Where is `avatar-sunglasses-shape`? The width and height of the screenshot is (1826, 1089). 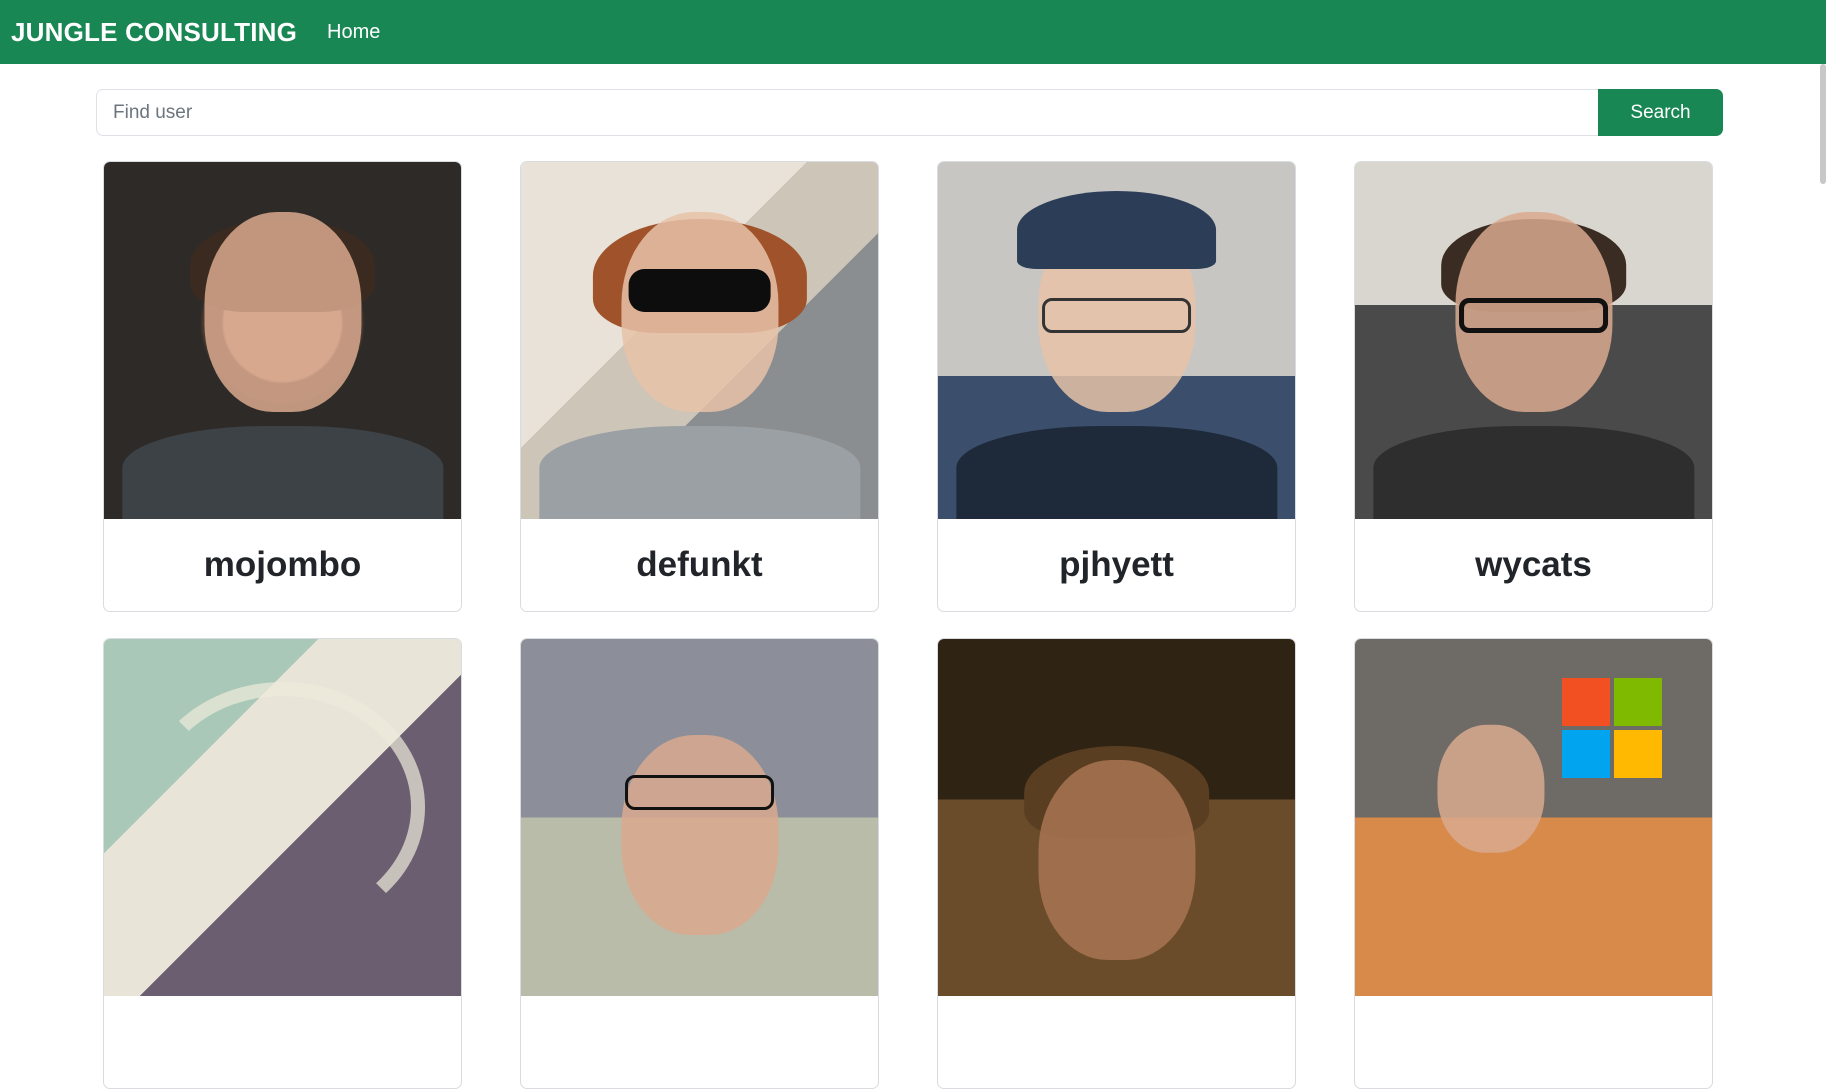 avatar-sunglasses-shape is located at coordinates (699, 290).